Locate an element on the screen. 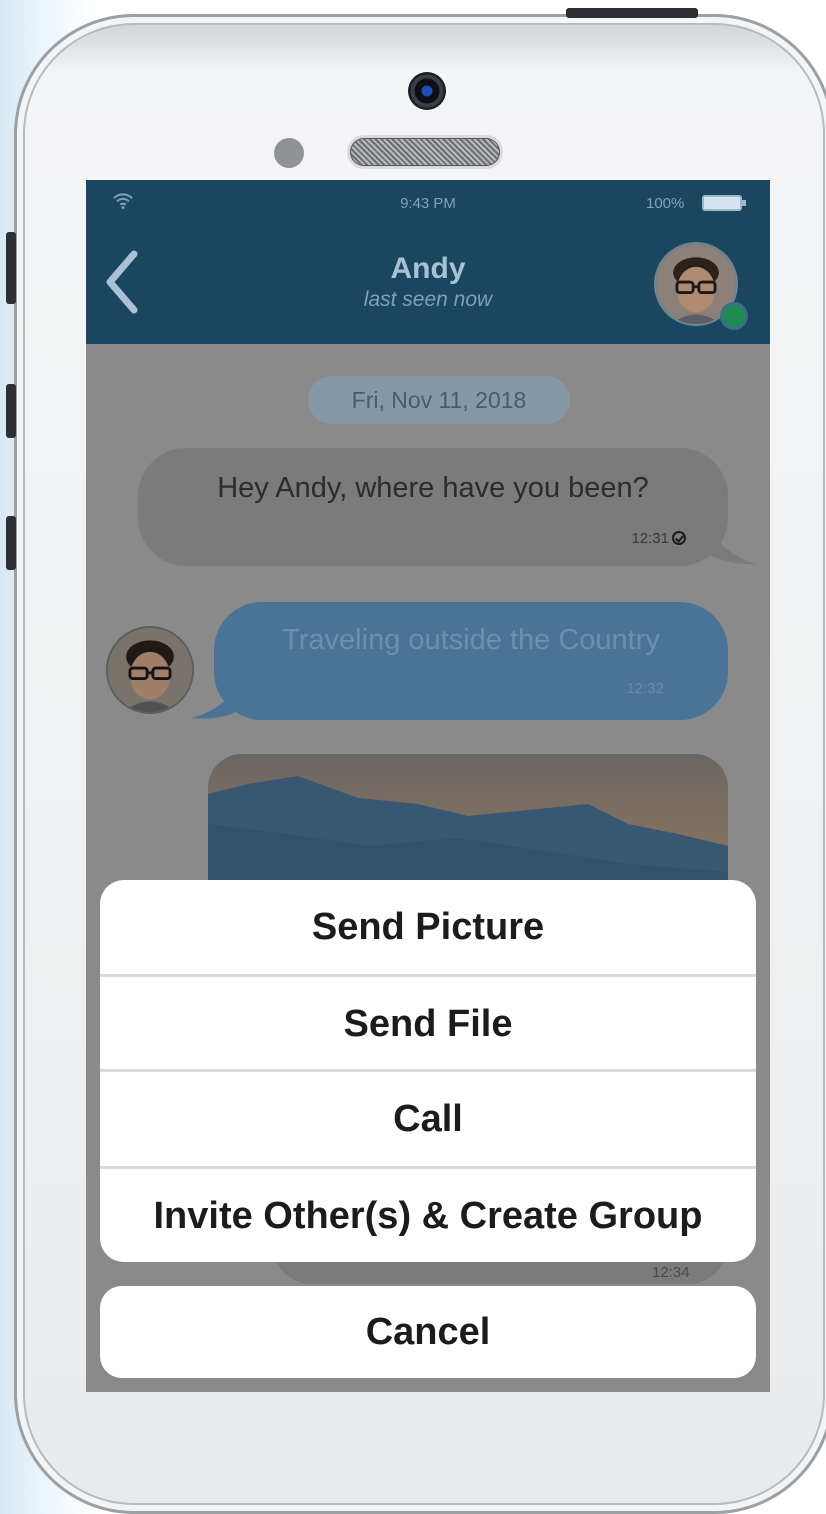 The height and width of the screenshot is (1514, 826). battery-icon is located at coordinates (724, 203).